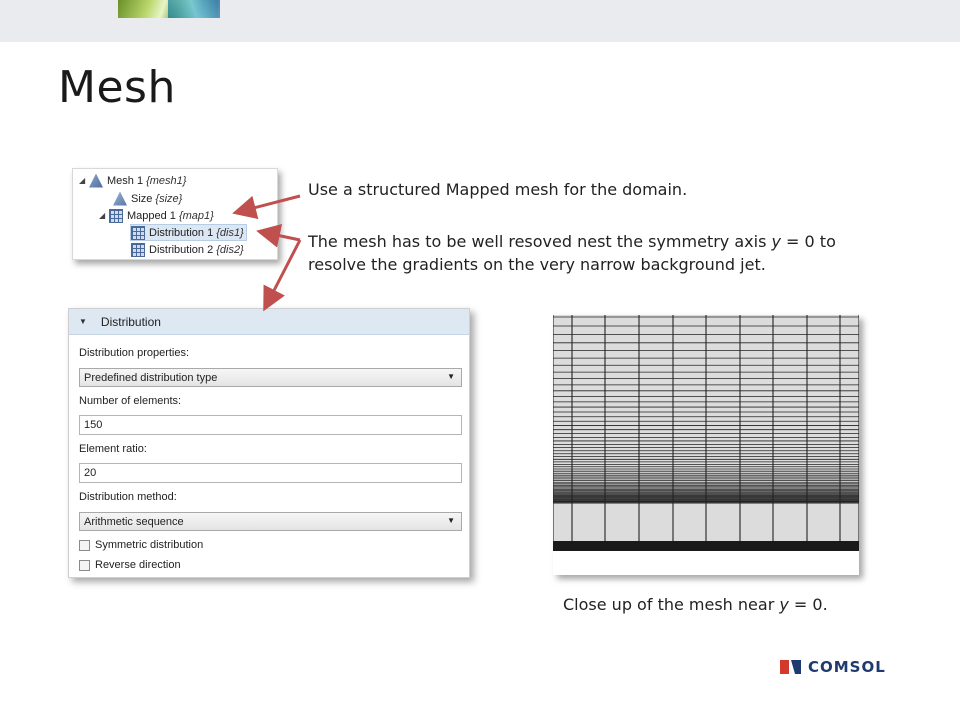 The width and height of the screenshot is (960, 720). Describe the element at coordinates (270, 377) in the screenshot. I see `distribution-properties-select: Predefined distribution type ▼` at that location.